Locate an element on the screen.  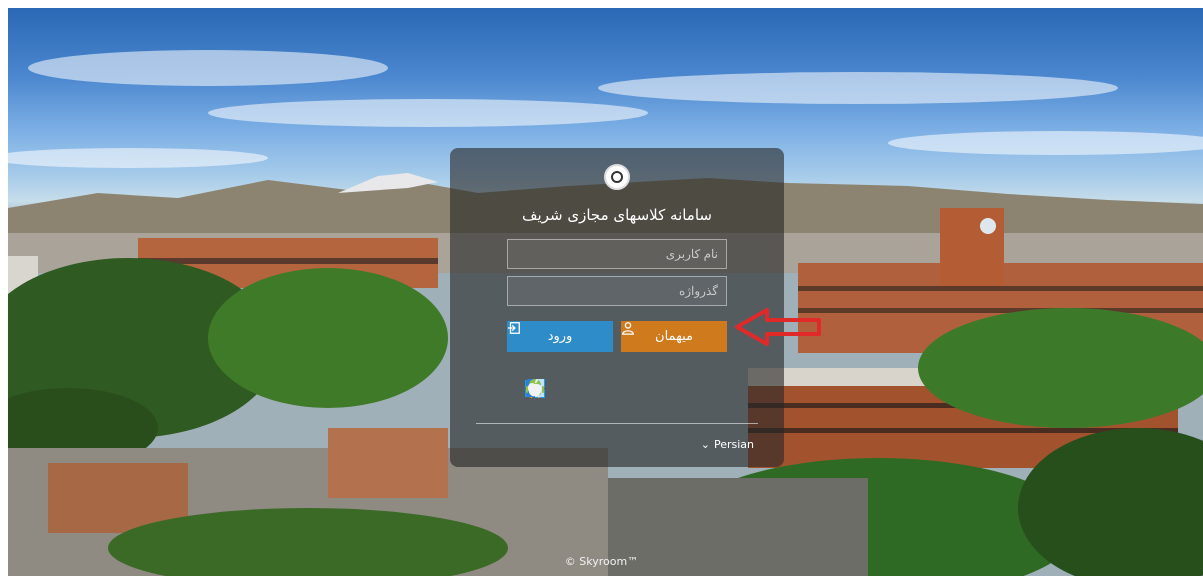
login-button-label: ورود is located at coordinates (560, 336).